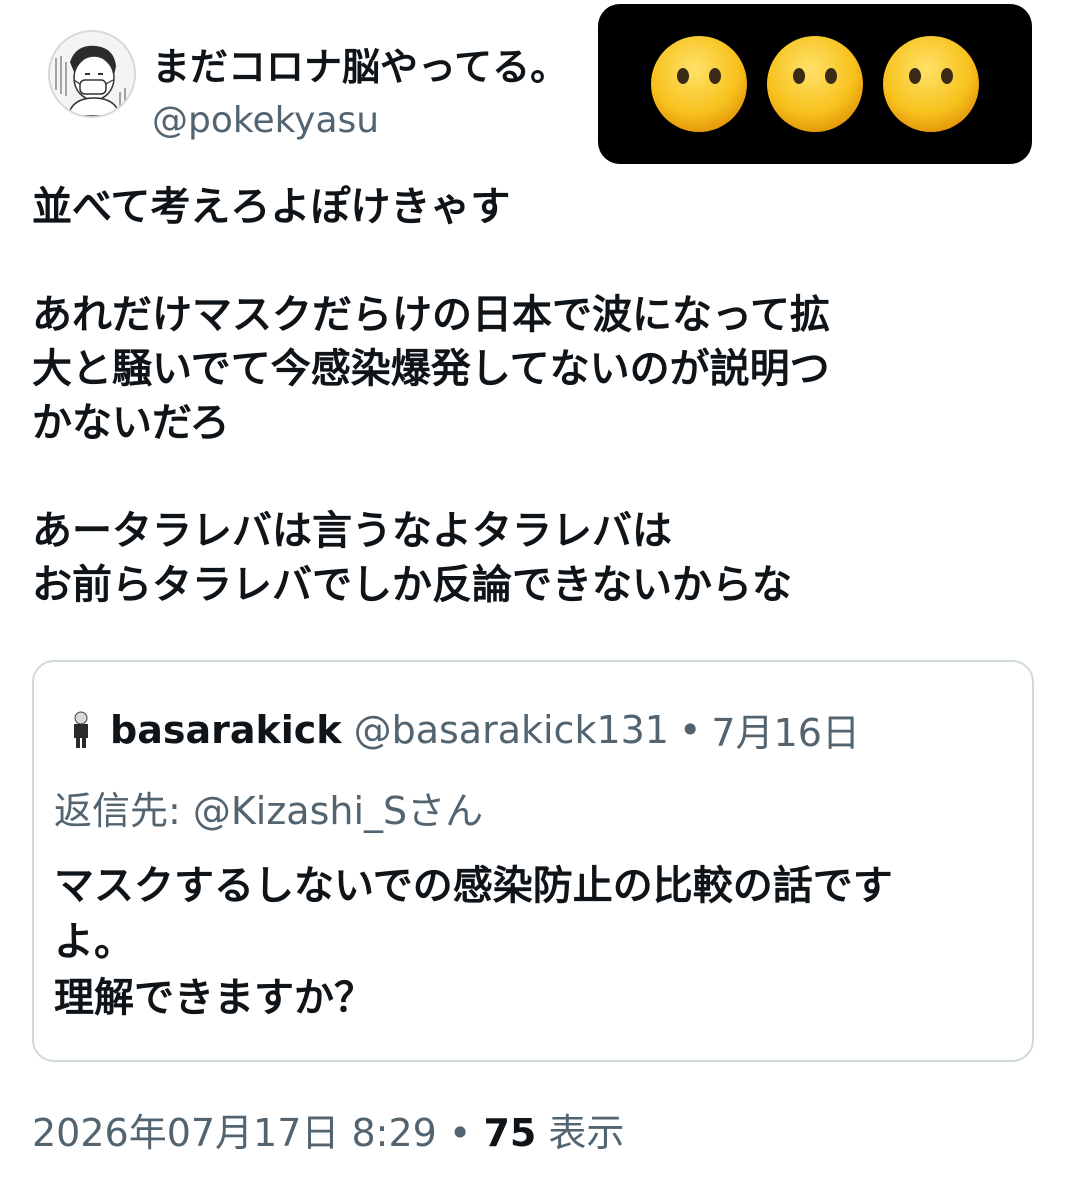 The height and width of the screenshot is (1200, 1067). Describe the element at coordinates (234, 1133) in the screenshot. I see `tweet-timestamp: 2026年07月17日 8:29` at that location.